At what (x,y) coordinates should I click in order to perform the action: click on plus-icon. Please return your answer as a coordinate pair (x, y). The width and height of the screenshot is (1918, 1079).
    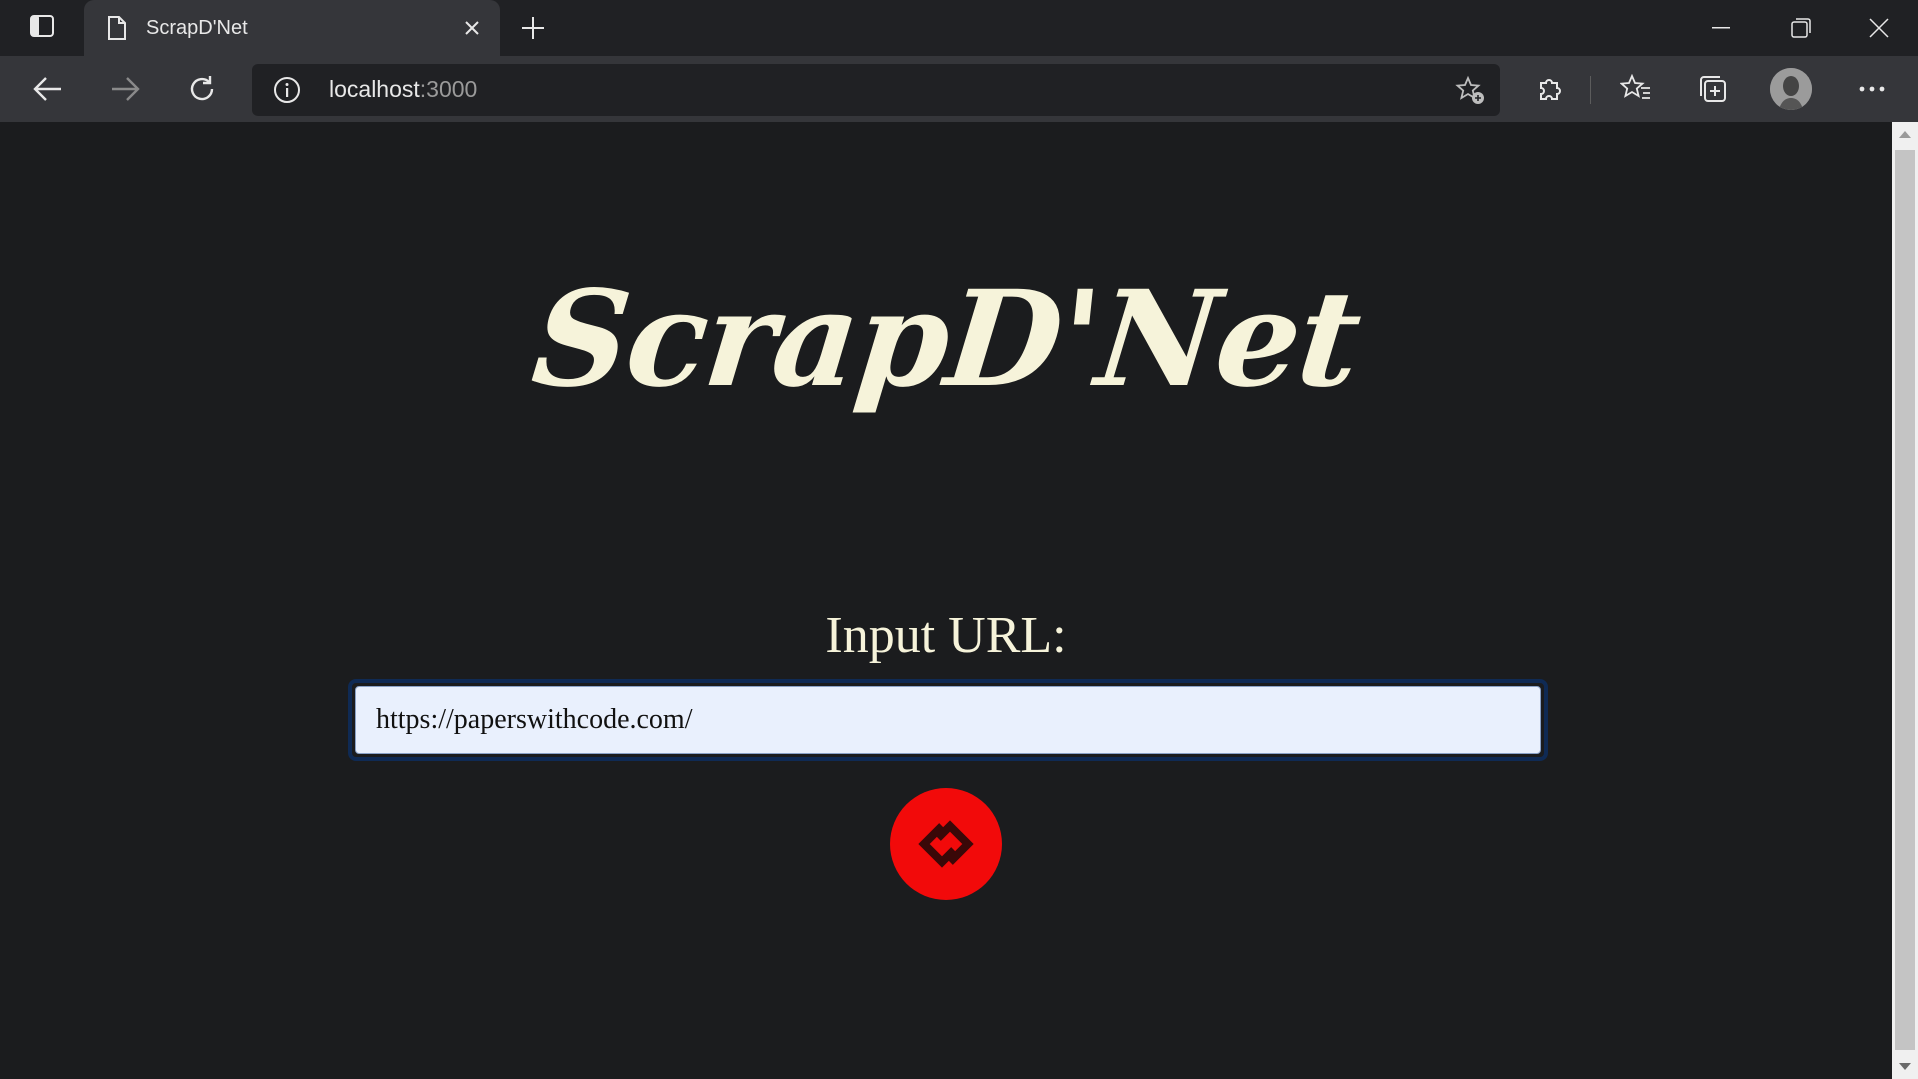
    Looking at the image, I should click on (533, 28).